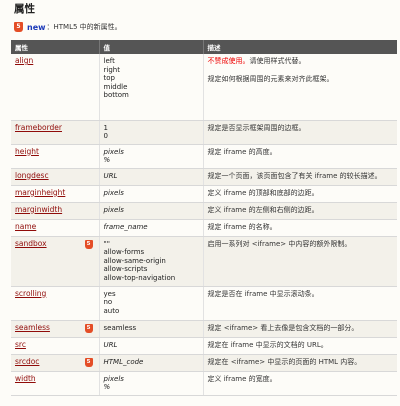 The height and width of the screenshot is (406, 400). What do you see at coordinates (151, 363) in the screenshot?
I see `value-cell: HTML_code` at bounding box center [151, 363].